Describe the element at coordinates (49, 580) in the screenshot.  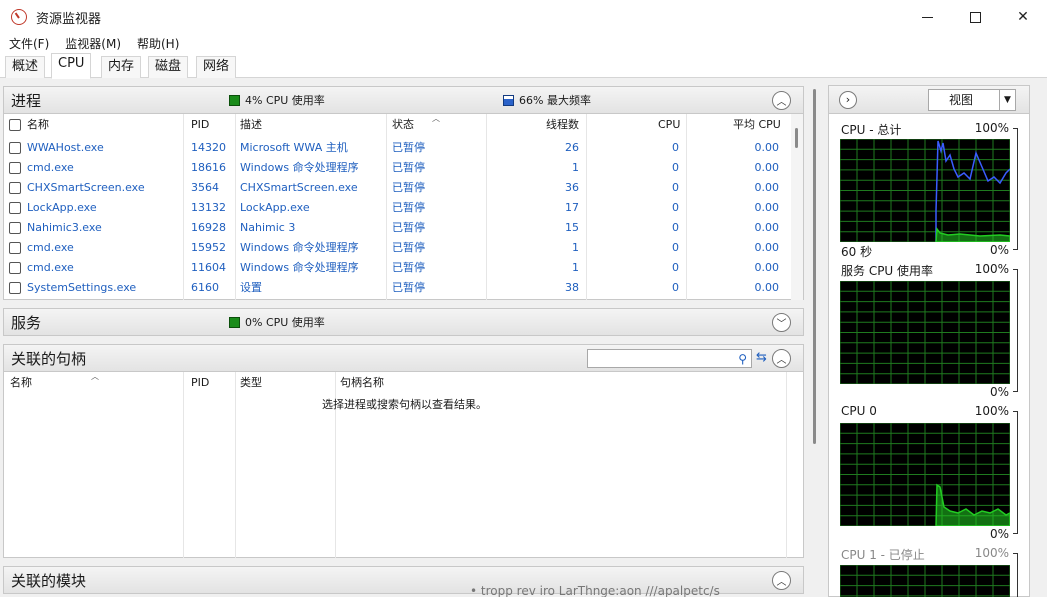
I see `modules-title: 关联的模块` at that location.